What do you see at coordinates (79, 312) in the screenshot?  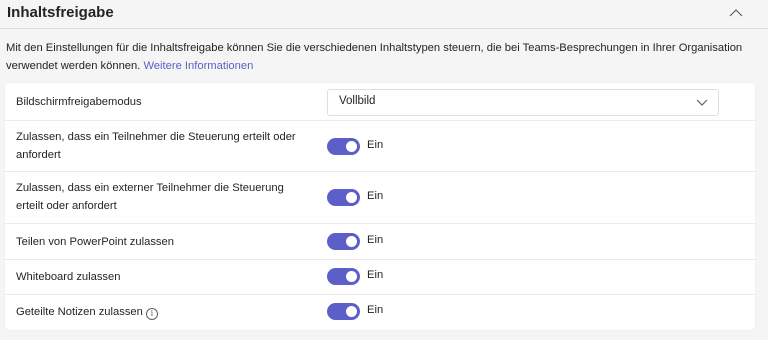 I see `shared-notes-label: Geteilte Notizen zulassen` at bounding box center [79, 312].